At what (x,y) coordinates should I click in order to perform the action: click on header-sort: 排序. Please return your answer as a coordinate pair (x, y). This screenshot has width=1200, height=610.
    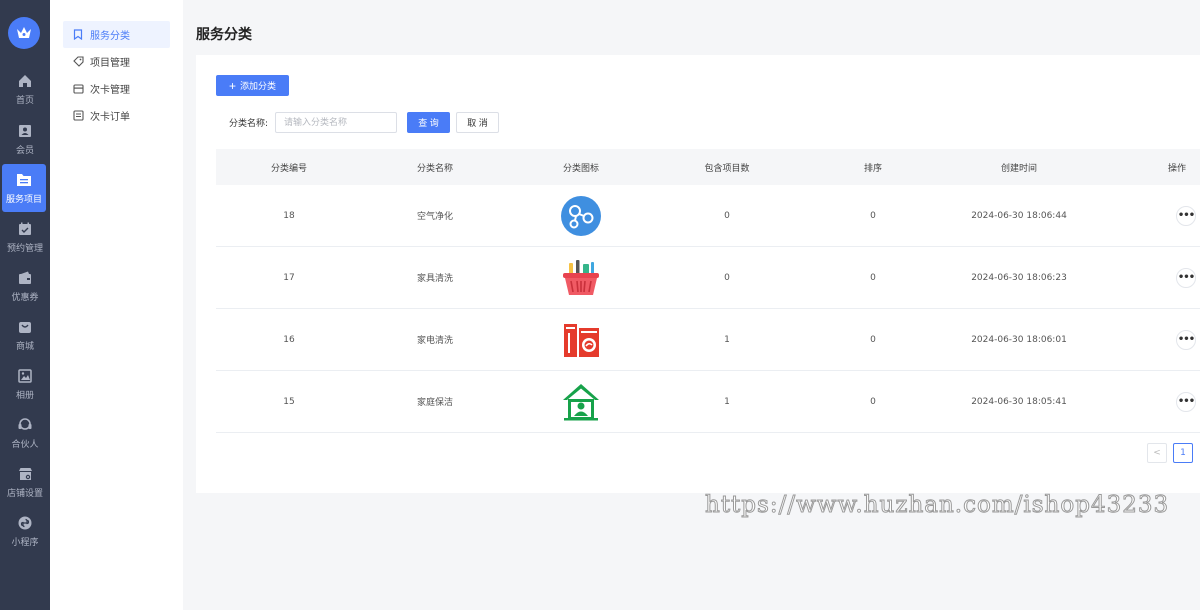
    Looking at the image, I should click on (872, 168).